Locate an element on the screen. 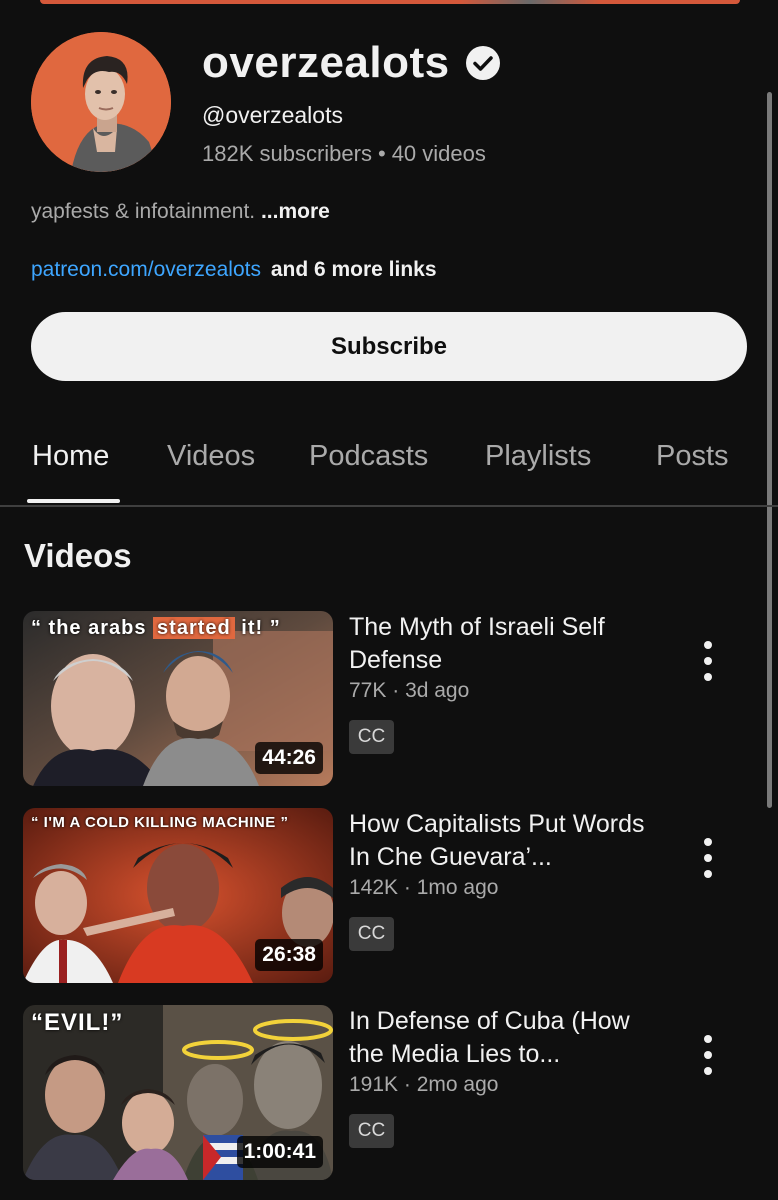 The width and height of the screenshot is (778, 1200). view-count: 191K is located at coordinates (374, 1084).